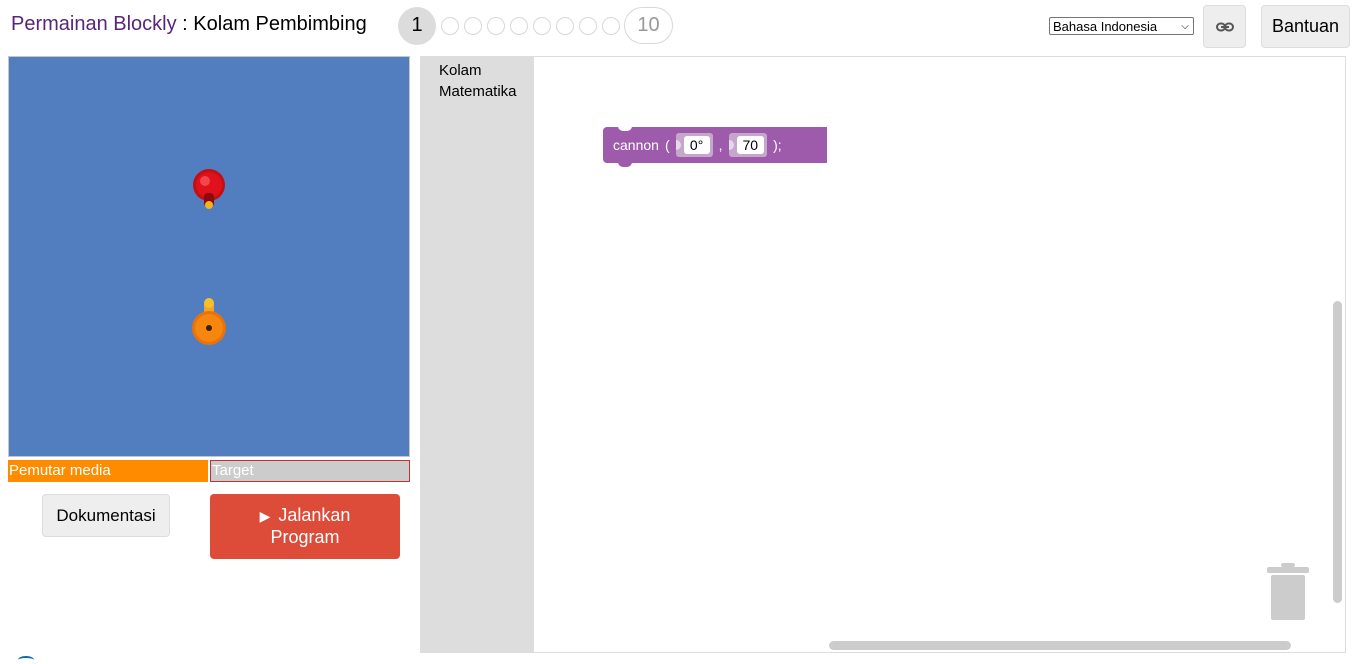  What do you see at coordinates (648, 25) in the screenshot?
I see `level-last: 10` at bounding box center [648, 25].